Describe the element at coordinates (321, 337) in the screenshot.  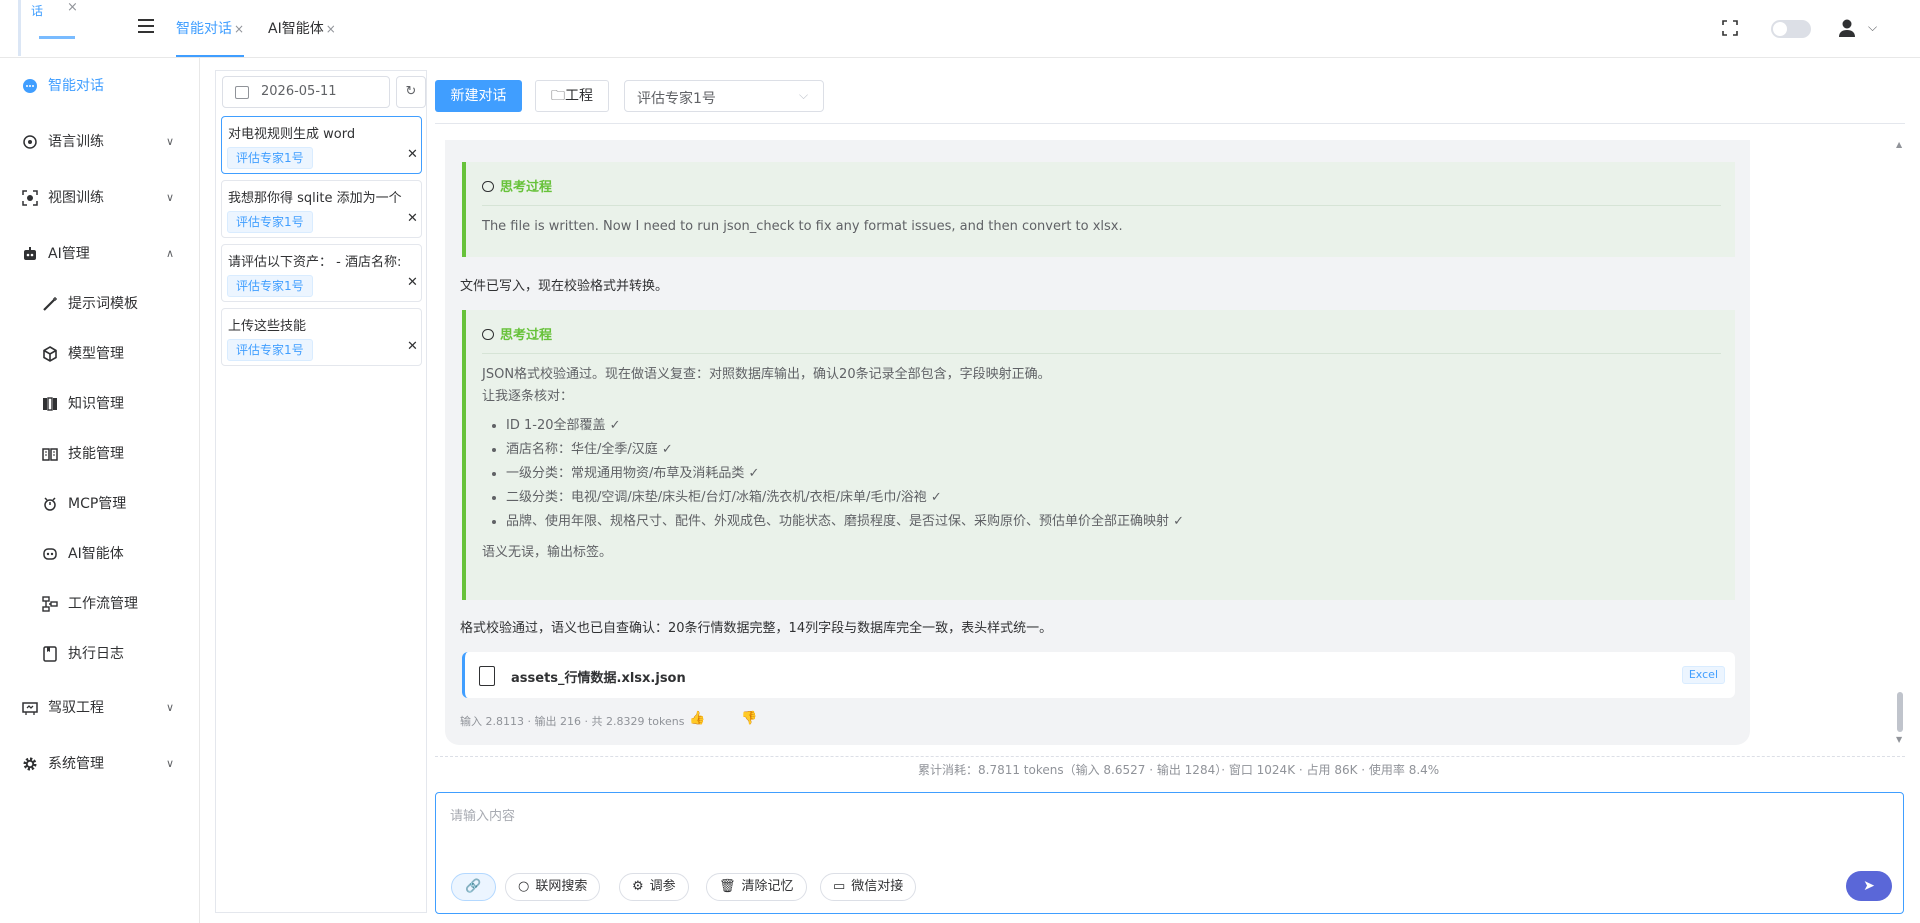
I see `conversation-item: 上传这些技能 评估专家1号 ✕` at that location.